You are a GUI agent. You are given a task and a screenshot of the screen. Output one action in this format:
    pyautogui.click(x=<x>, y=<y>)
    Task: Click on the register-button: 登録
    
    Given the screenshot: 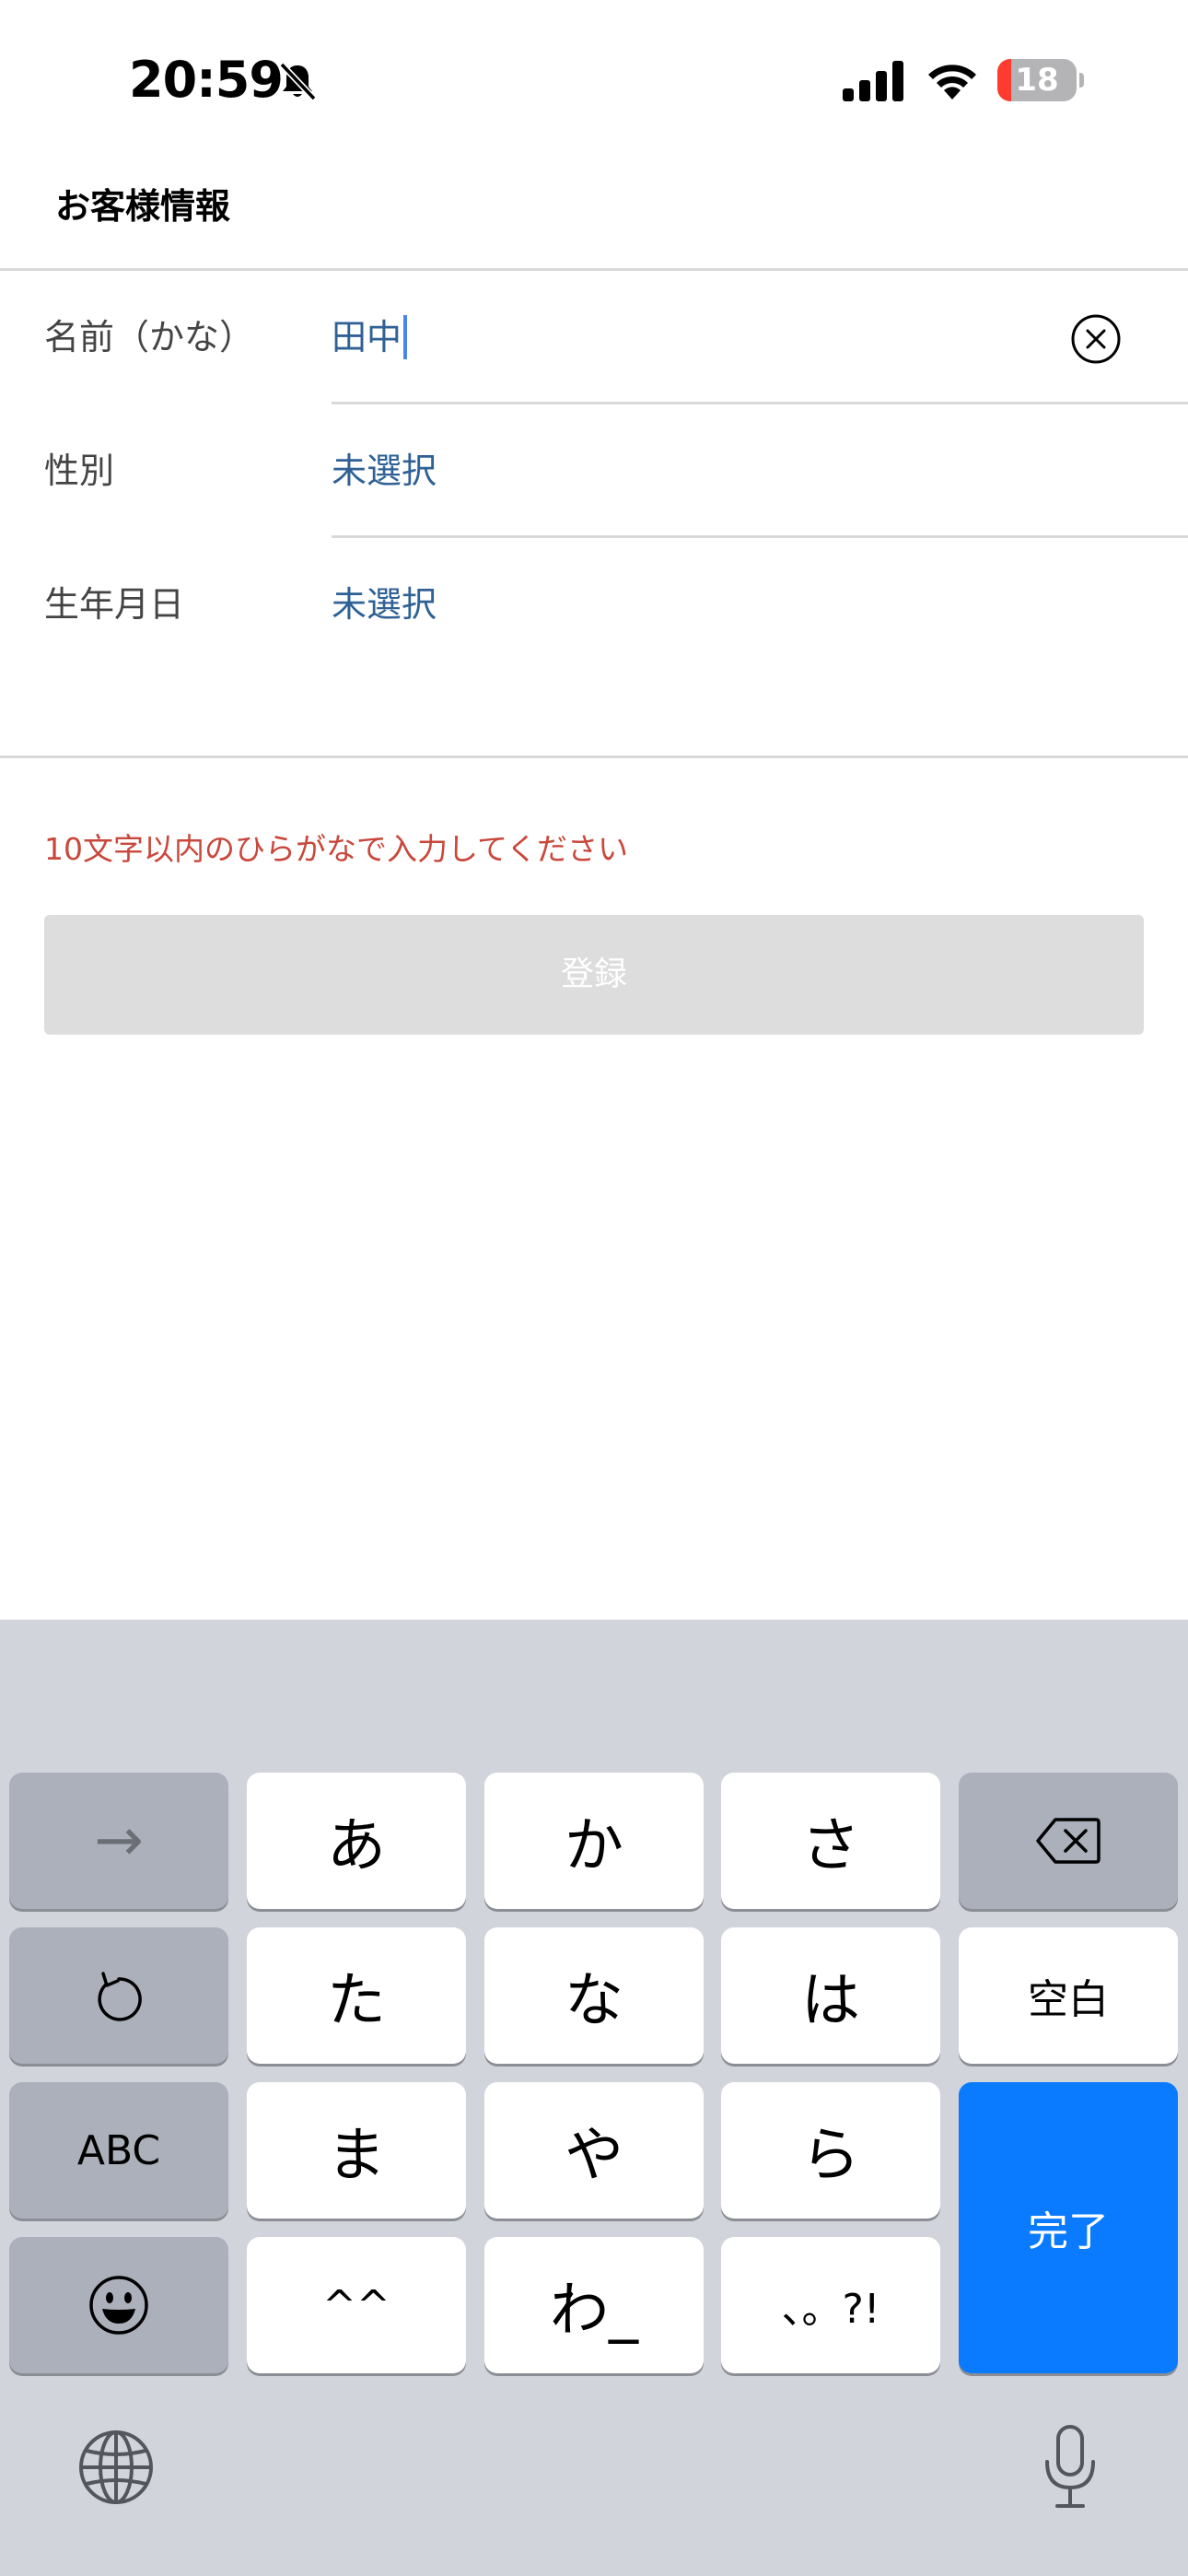 What is the action you would take?
    pyautogui.click(x=594, y=975)
    